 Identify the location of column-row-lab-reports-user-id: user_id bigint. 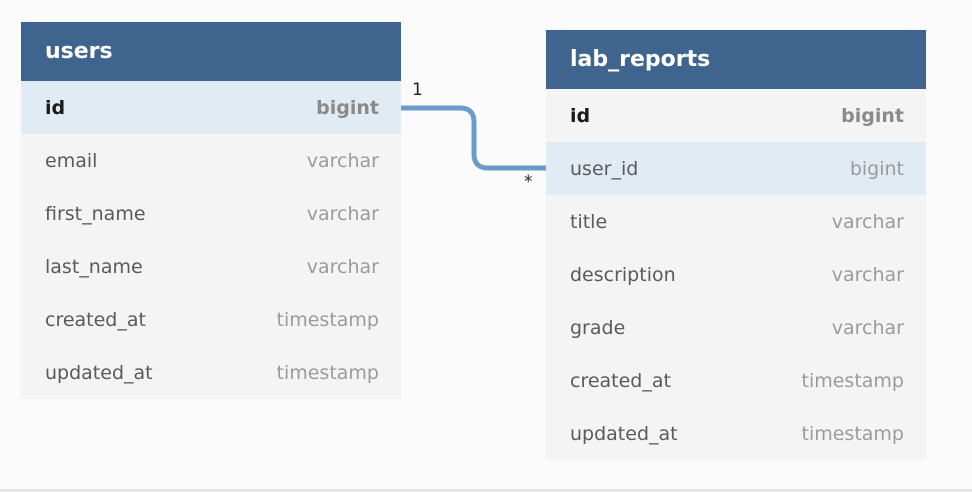
(736, 168).